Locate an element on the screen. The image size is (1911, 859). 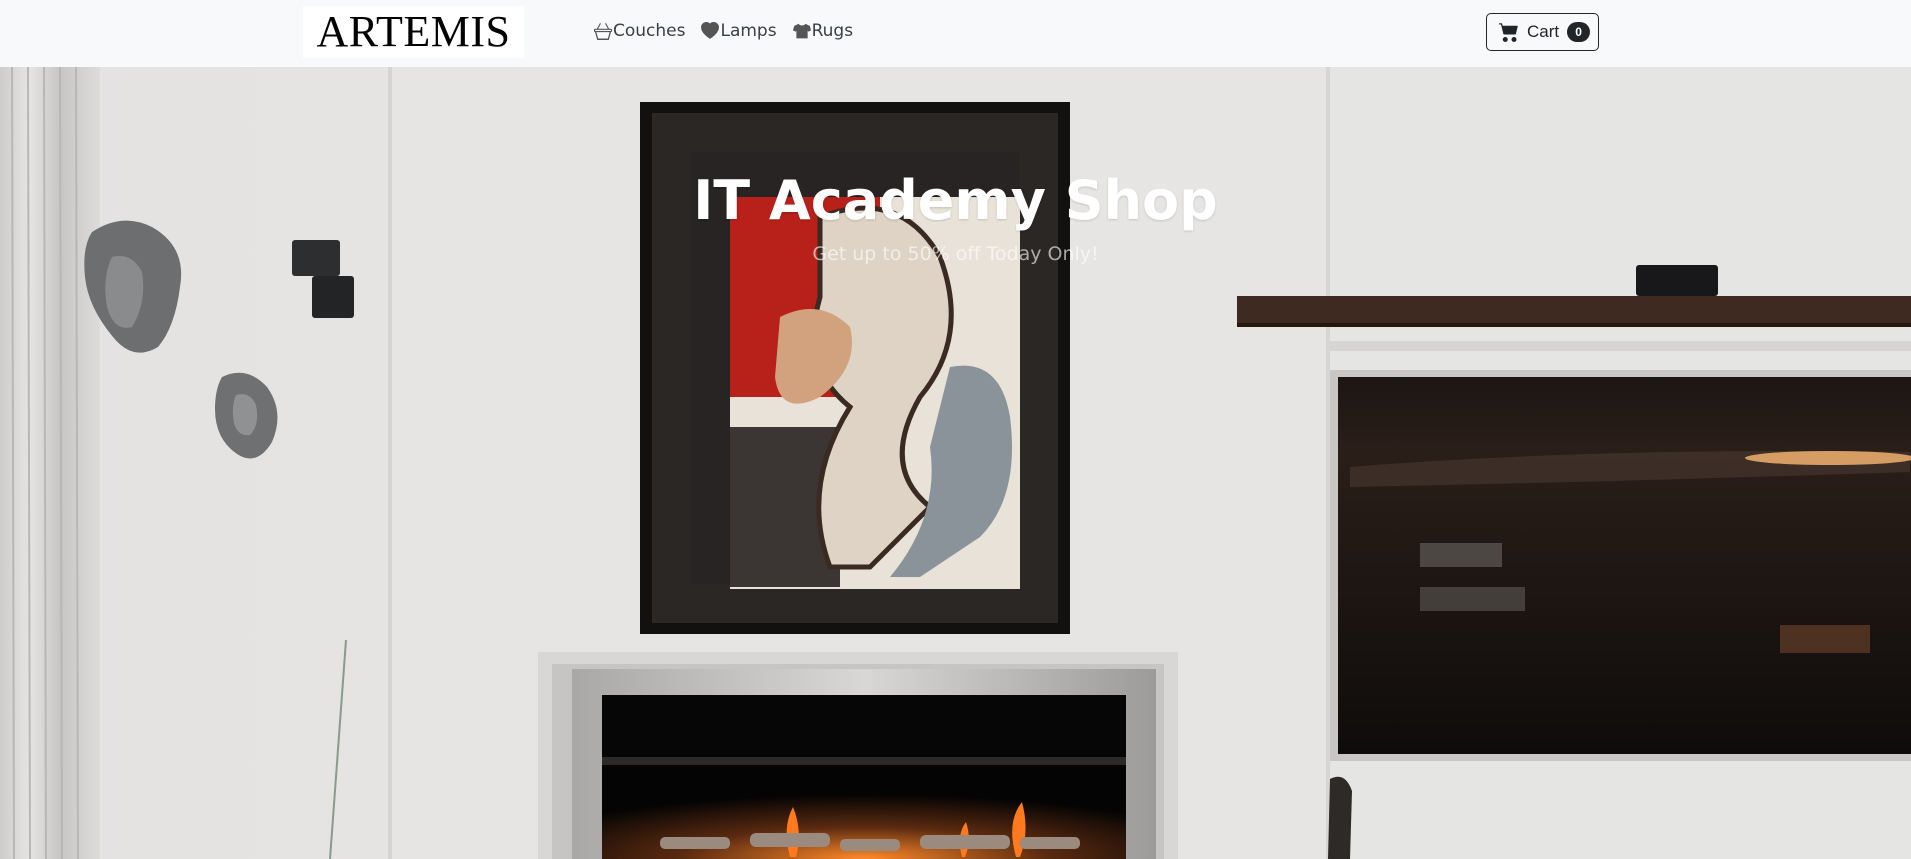
nav-link-lamps: Lamps is located at coordinates (739, 31).